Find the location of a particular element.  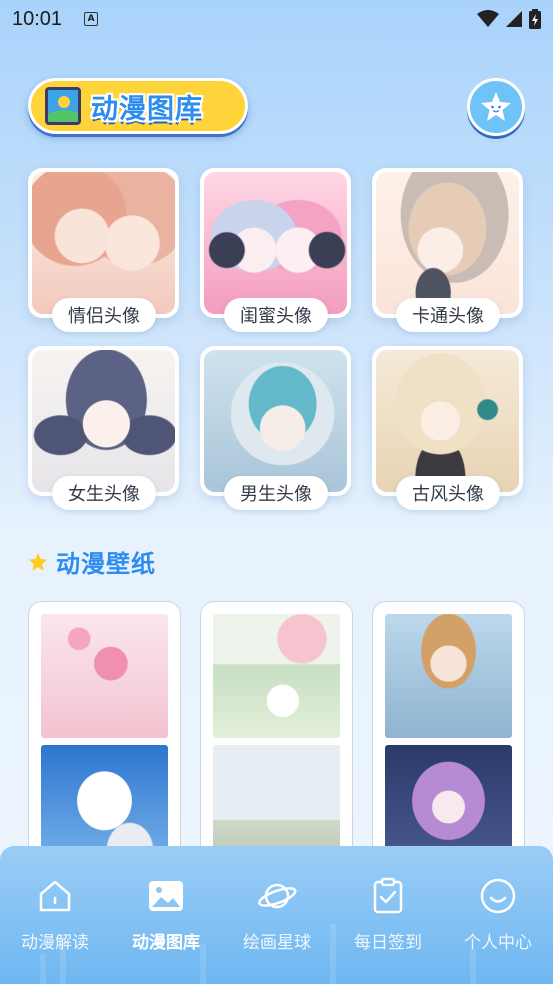

nav-item-profile: 个人中心 is located at coordinates (498, 914).